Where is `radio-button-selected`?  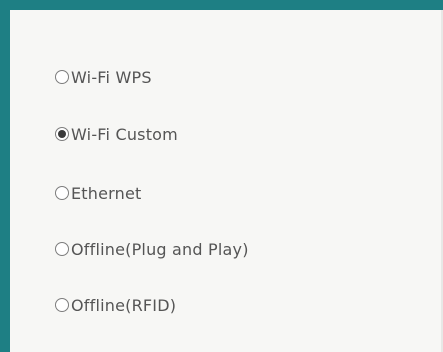
radio-button-selected is located at coordinates (62, 134).